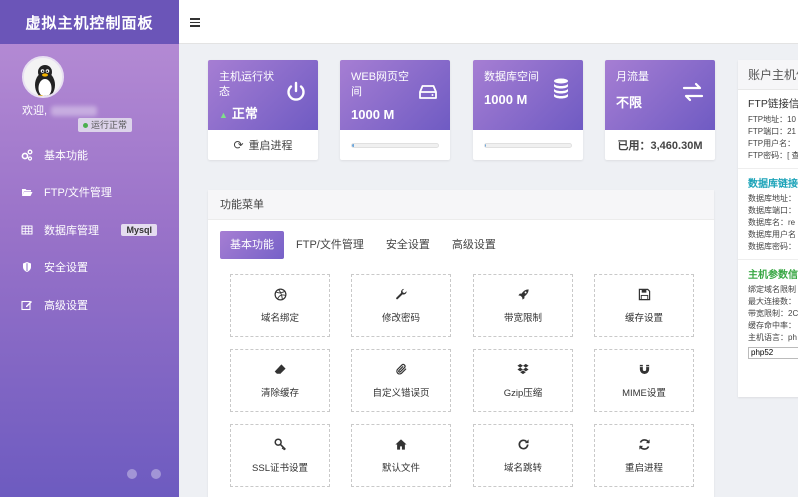 Image resolution: width=798 pixels, height=497 pixels. What do you see at coordinates (773, 104) in the screenshot?
I see `ftp-section-title: FTP链接信息` at bounding box center [773, 104].